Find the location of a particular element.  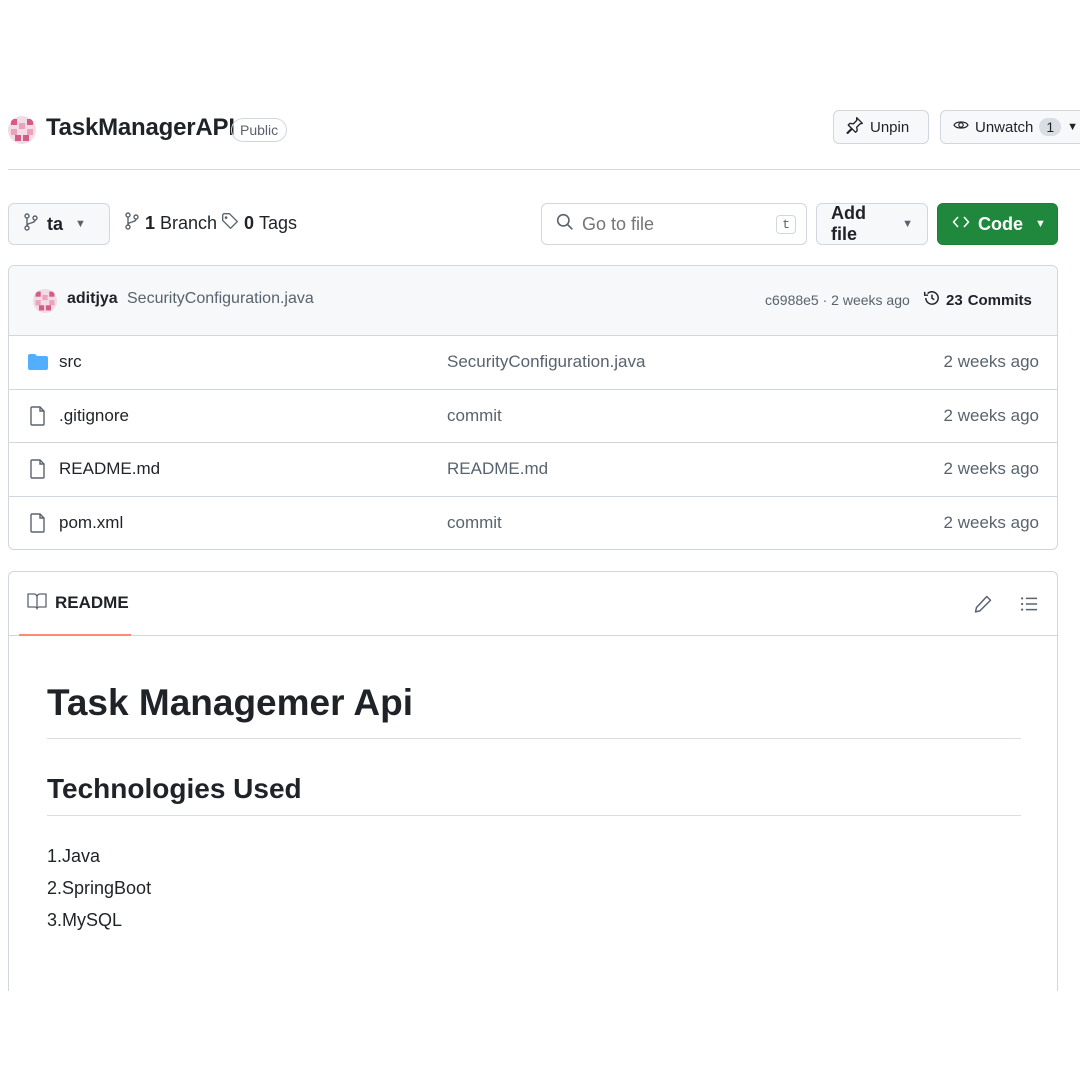

visibility-badge: Public is located at coordinates (259, 130).